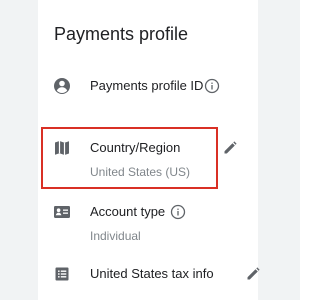  Describe the element at coordinates (62, 212) in the screenshot. I see `account-card-icon` at that location.